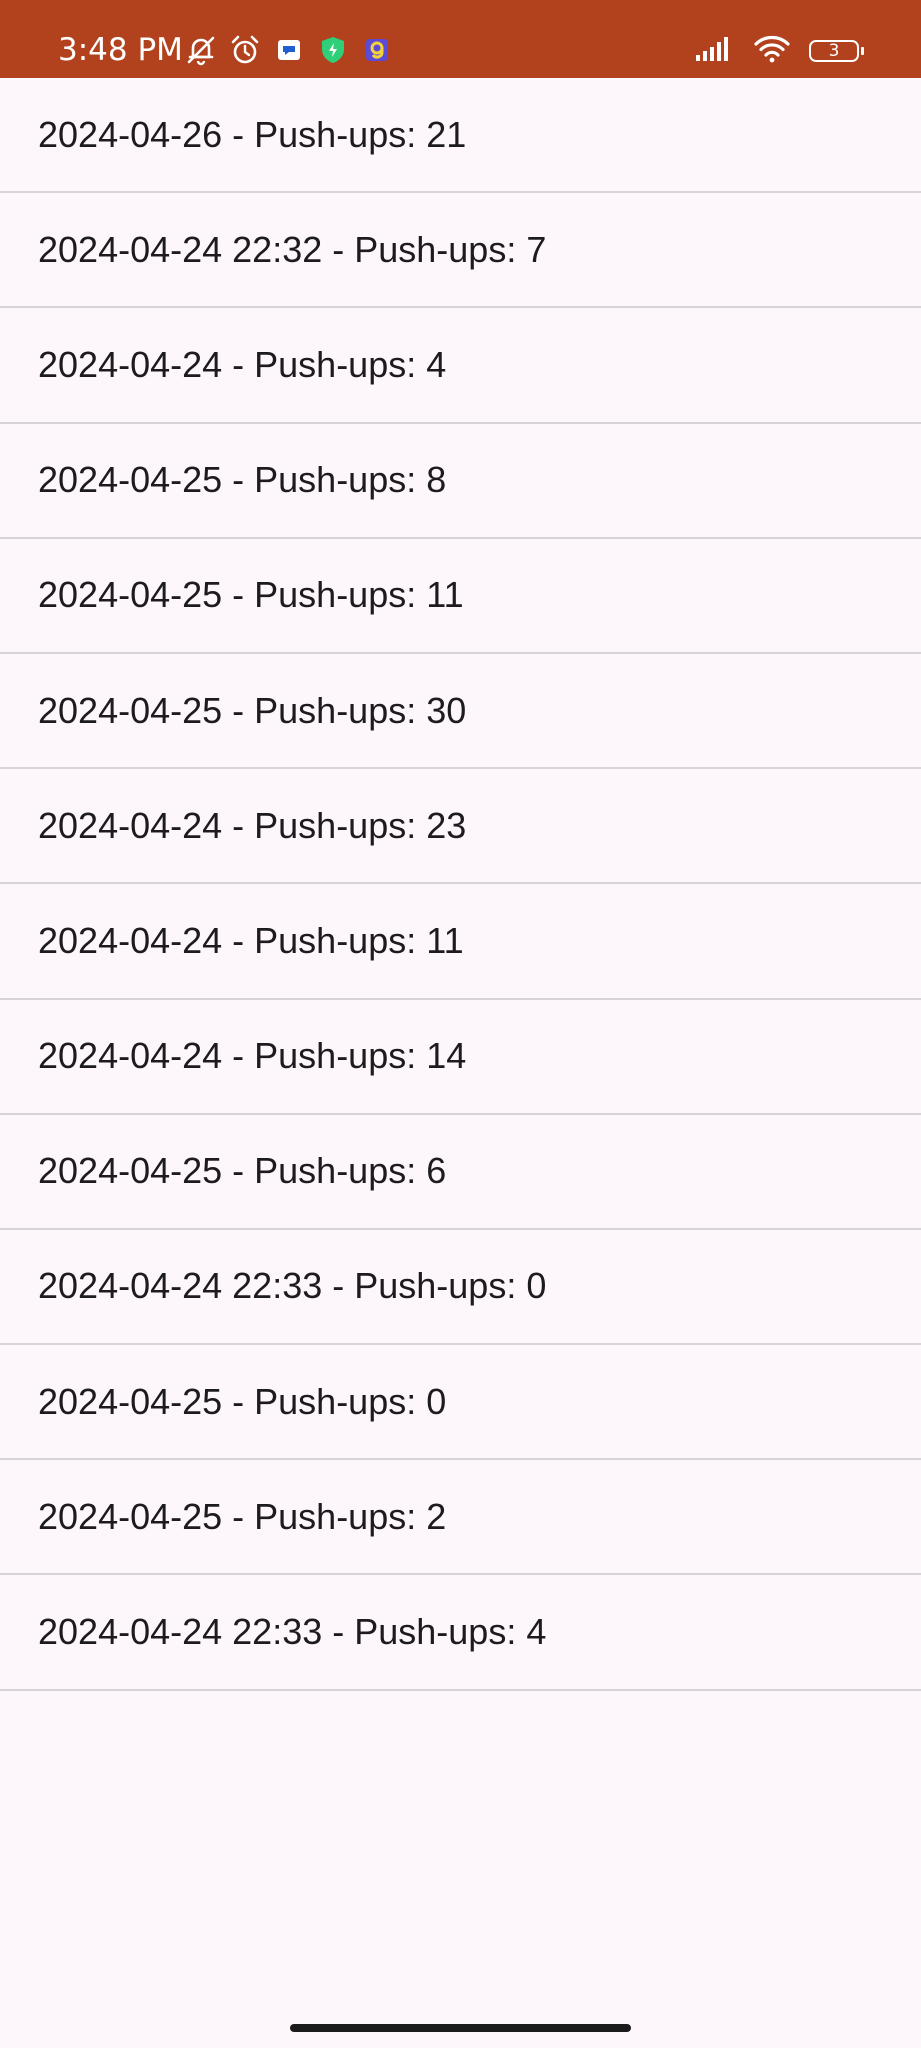  Describe the element at coordinates (201, 50) in the screenshot. I see `muted-bell-icon` at that location.